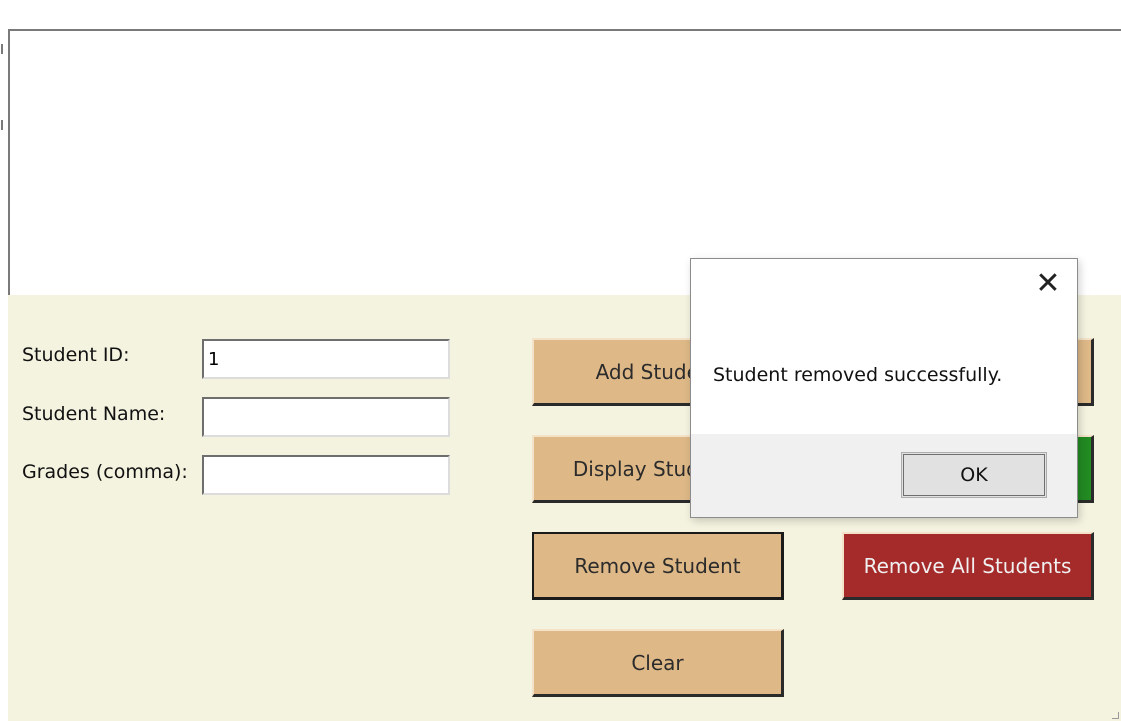  Describe the element at coordinates (326, 359) in the screenshot. I see `student-id-field: 1` at that location.